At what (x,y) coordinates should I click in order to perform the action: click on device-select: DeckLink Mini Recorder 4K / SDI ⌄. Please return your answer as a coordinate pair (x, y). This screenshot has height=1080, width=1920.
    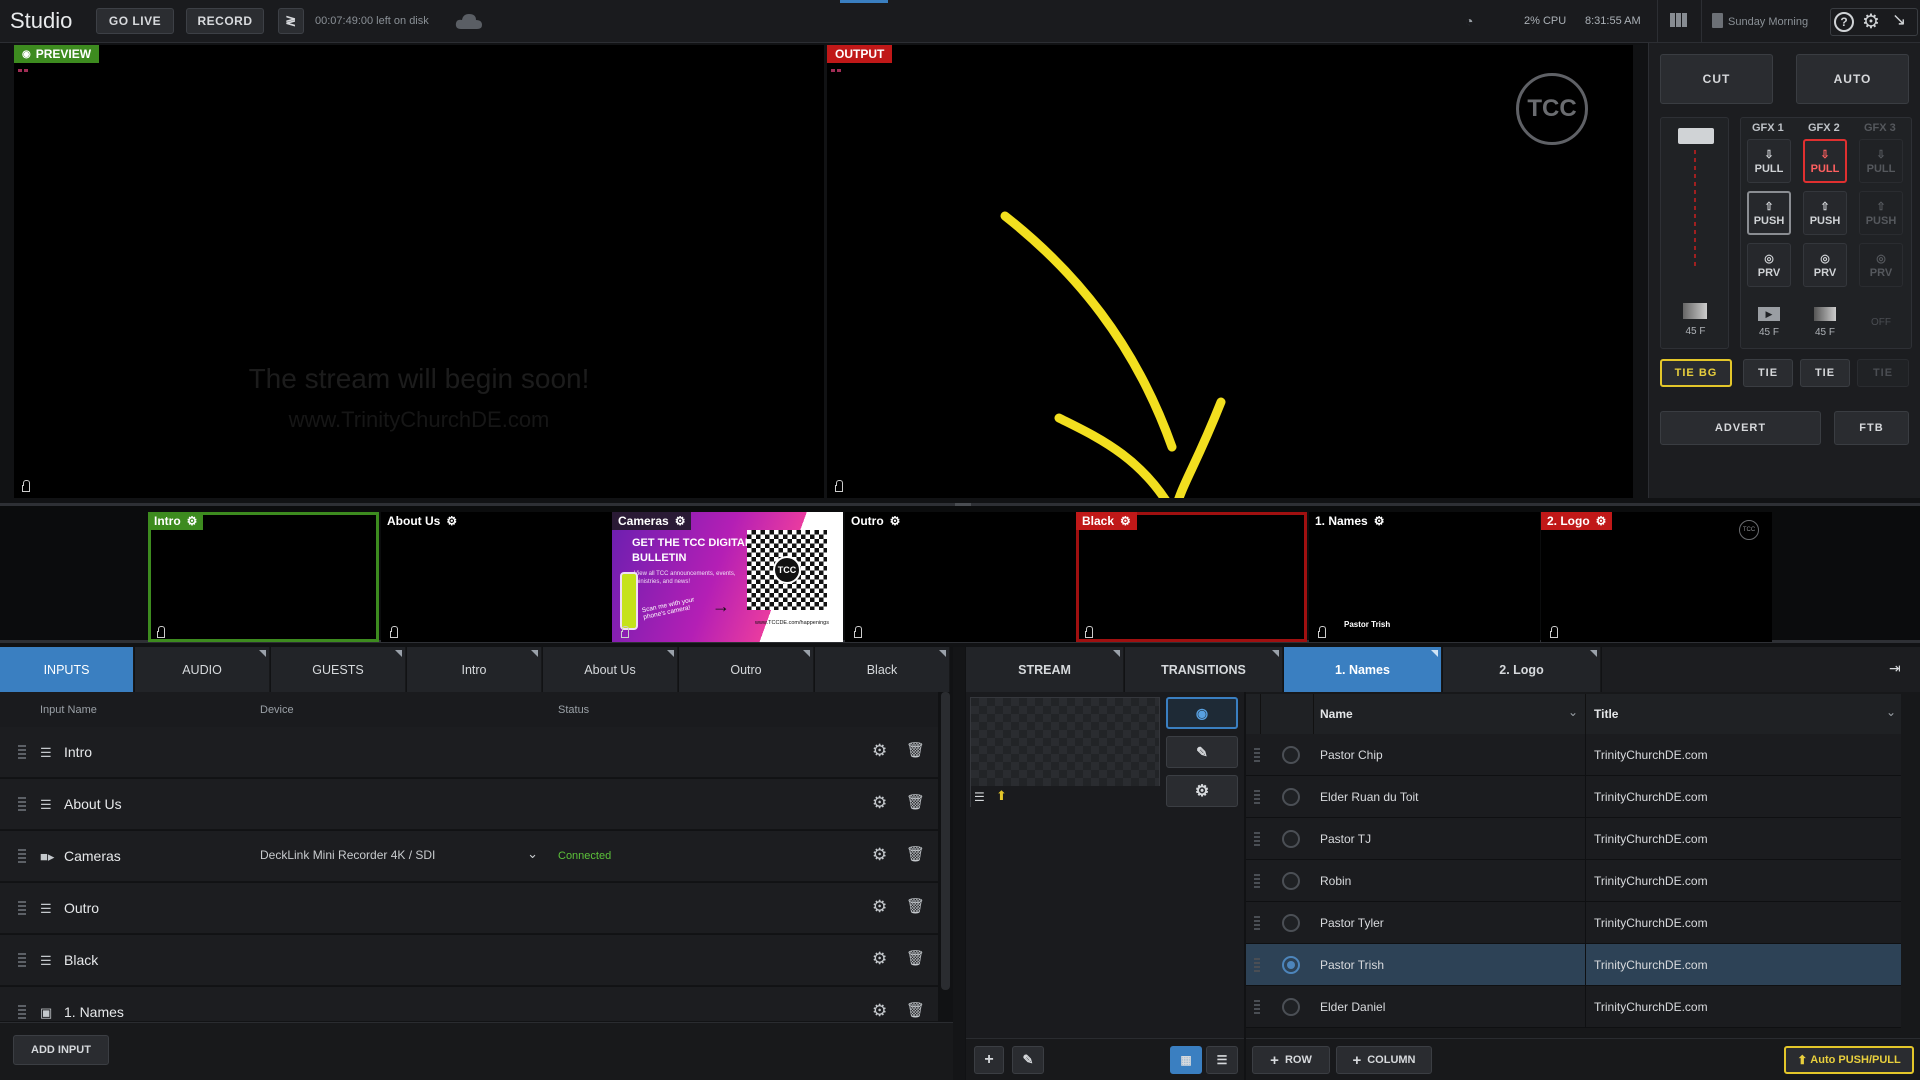
    Looking at the image, I should click on (399, 854).